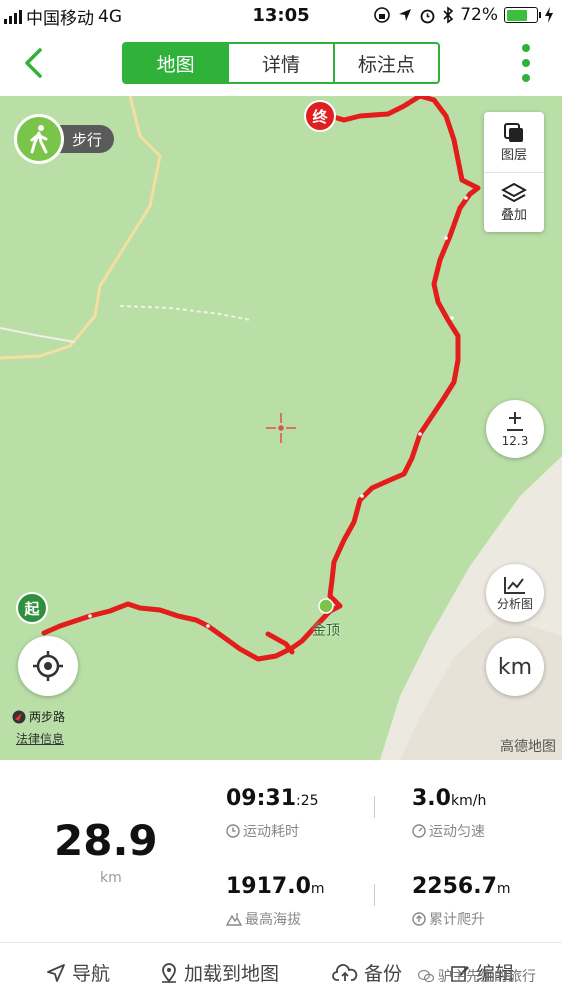  Describe the element at coordinates (427, 16) in the screenshot. I see `alarm-icon` at that location.